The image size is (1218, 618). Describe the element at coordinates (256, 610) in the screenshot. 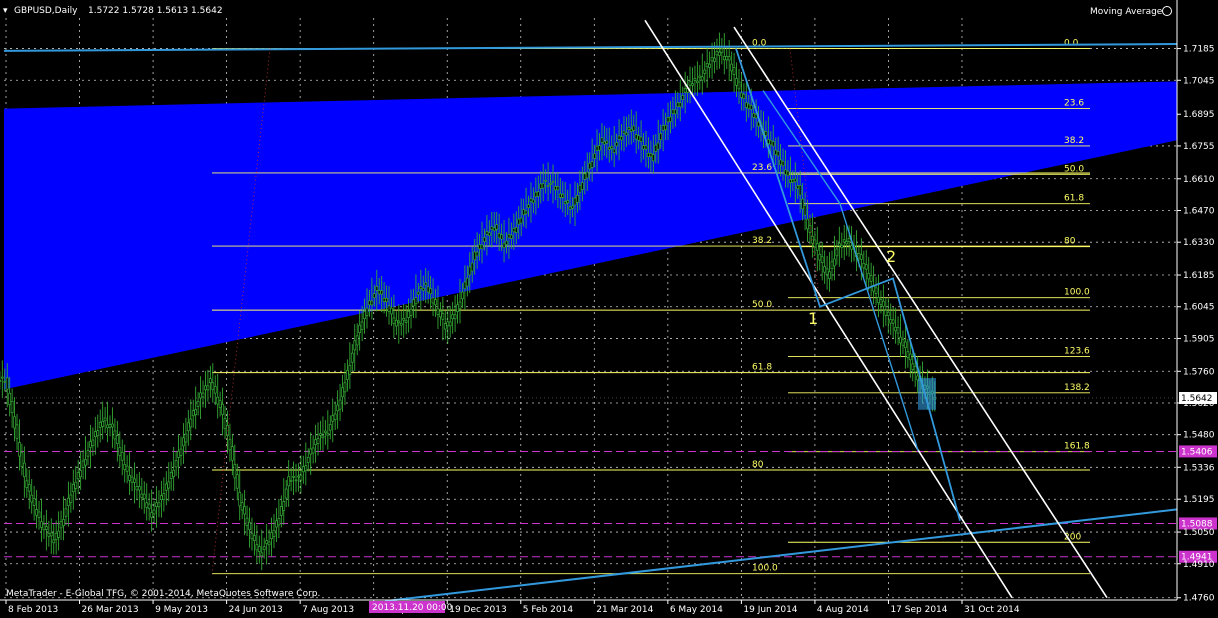

I see `x-tick-label: 24 Jun 2013` at that location.